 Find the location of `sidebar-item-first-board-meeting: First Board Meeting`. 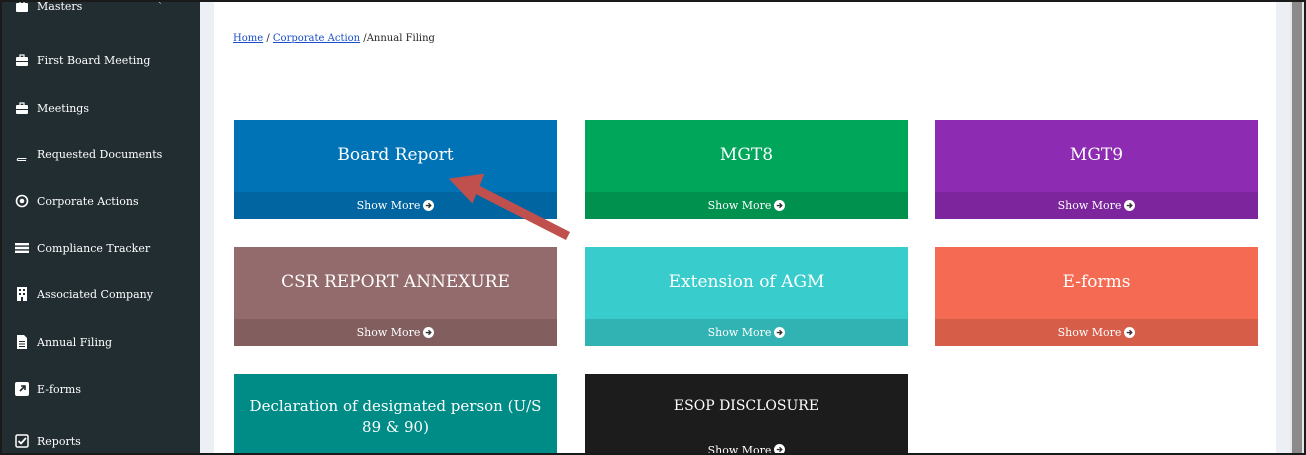

sidebar-item-first-board-meeting: First Board Meeting is located at coordinates (101, 60).